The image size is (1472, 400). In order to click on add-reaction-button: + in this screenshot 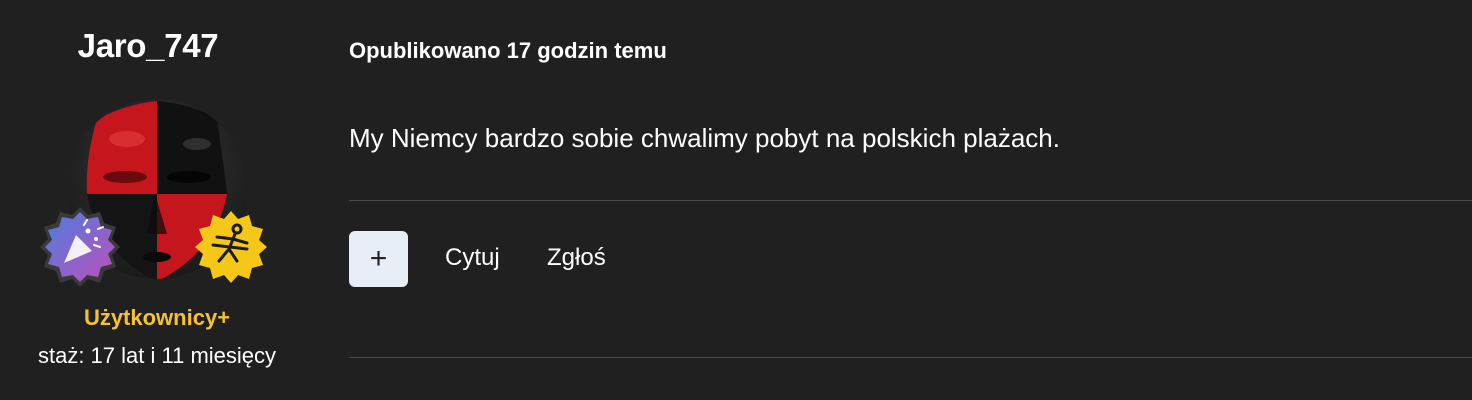, I will do `click(378, 259)`.